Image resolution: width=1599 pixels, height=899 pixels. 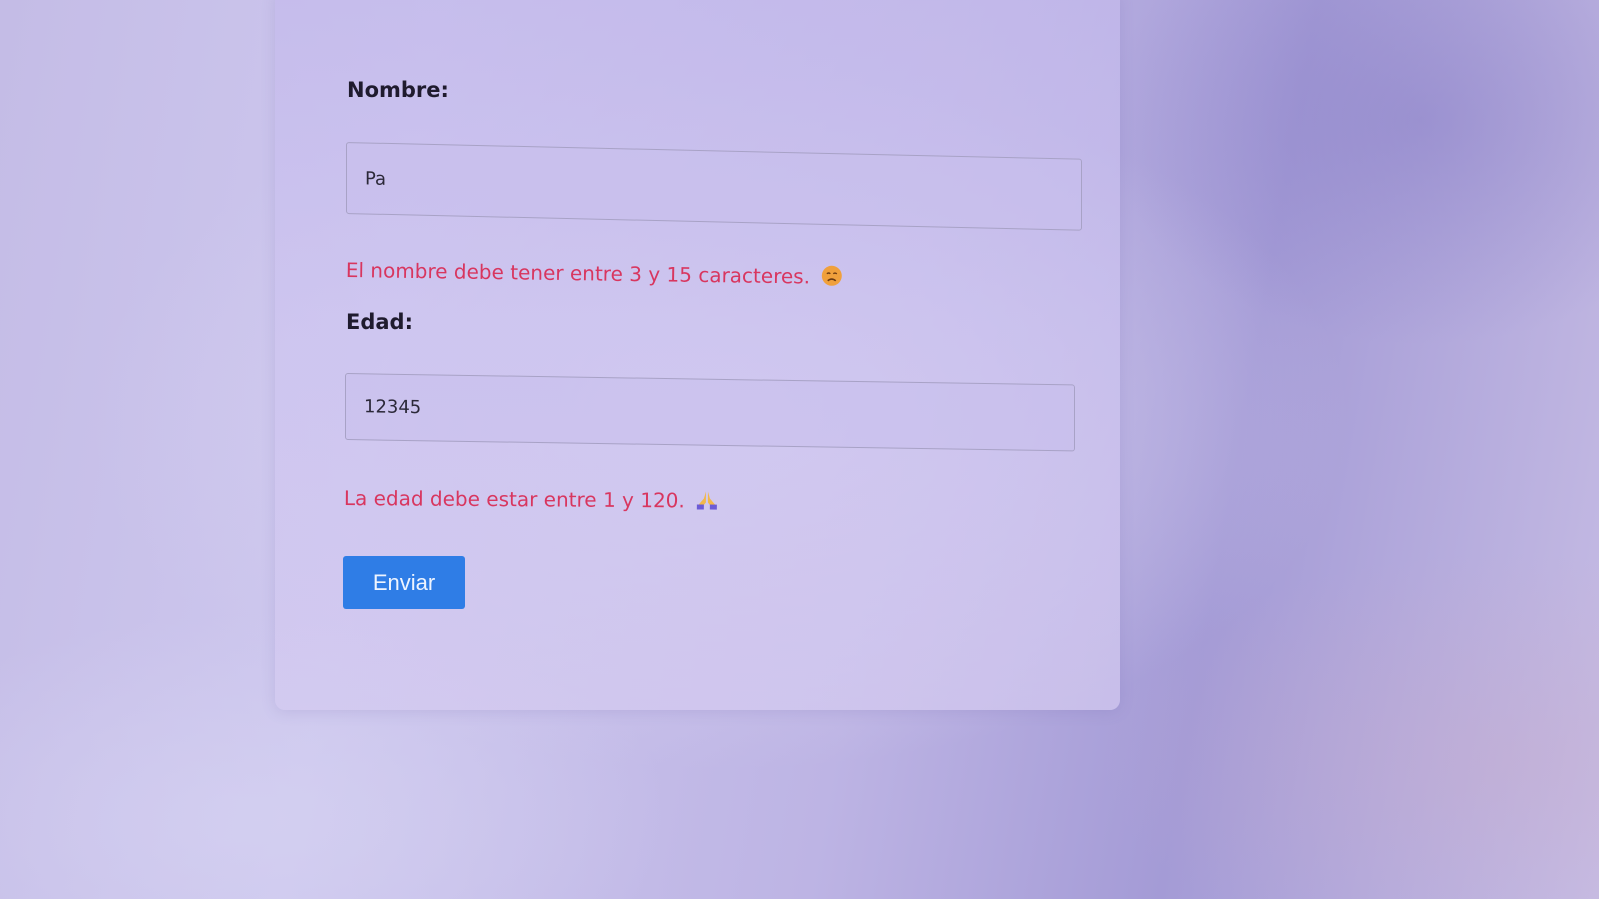 What do you see at coordinates (710, 412) in the screenshot?
I see `age-input` at bounding box center [710, 412].